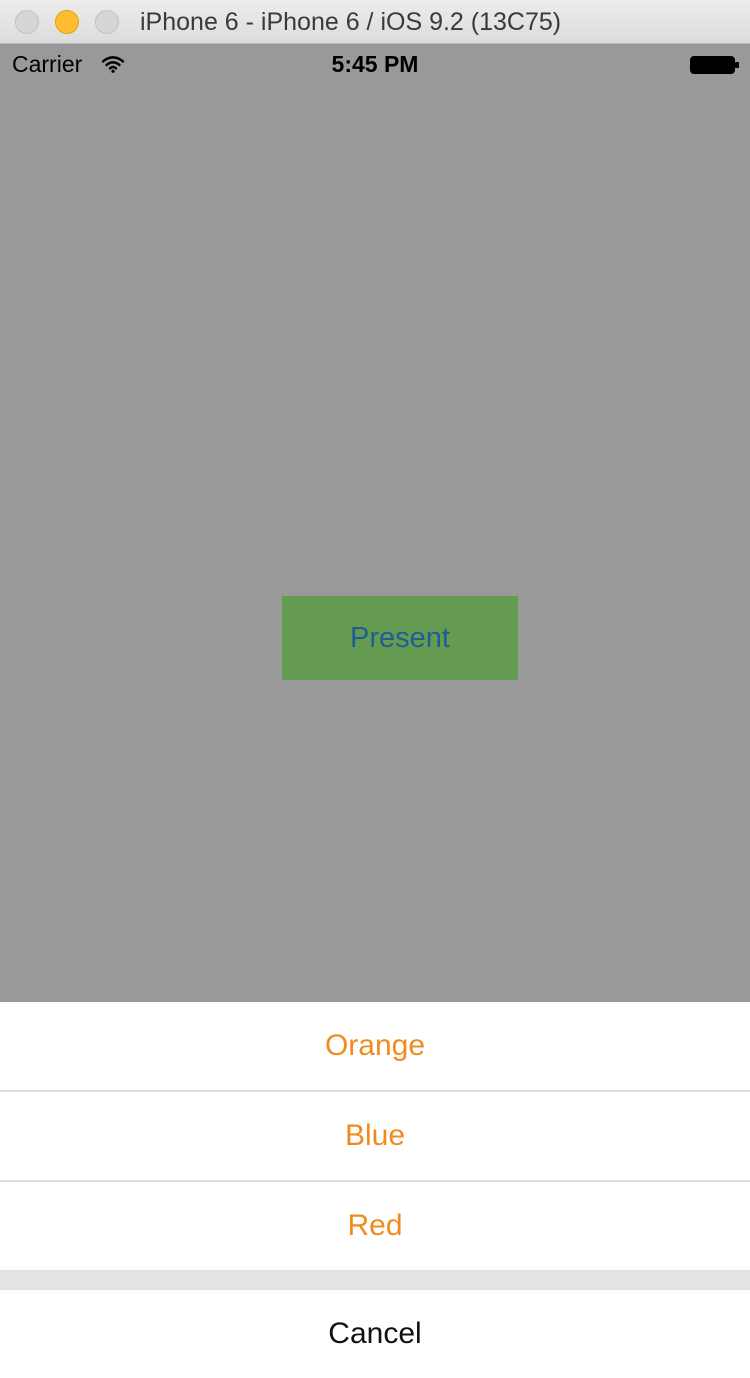  What do you see at coordinates (375, 1226) in the screenshot?
I see `action-sheet-option-red: Red` at bounding box center [375, 1226].